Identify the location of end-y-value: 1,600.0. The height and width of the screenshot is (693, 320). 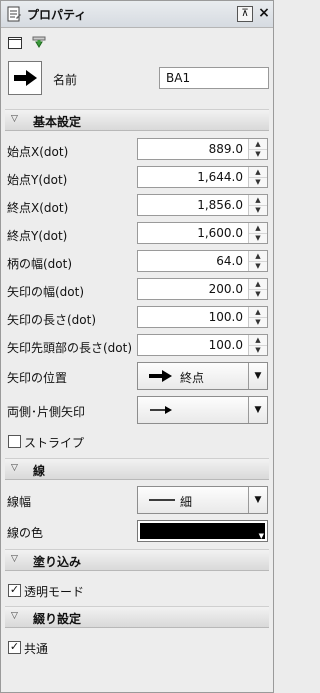
(220, 233).